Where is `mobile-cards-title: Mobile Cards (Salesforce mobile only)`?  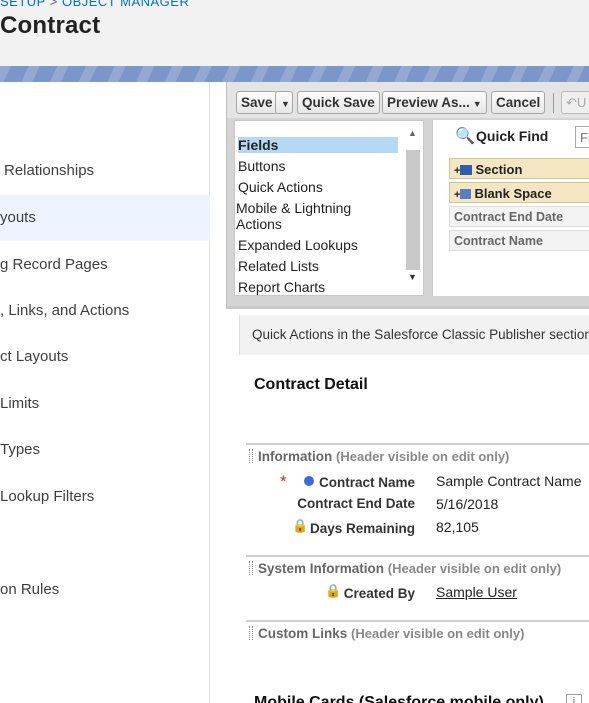 mobile-cards-title: Mobile Cards (Salesforce mobile only) is located at coordinates (399, 698).